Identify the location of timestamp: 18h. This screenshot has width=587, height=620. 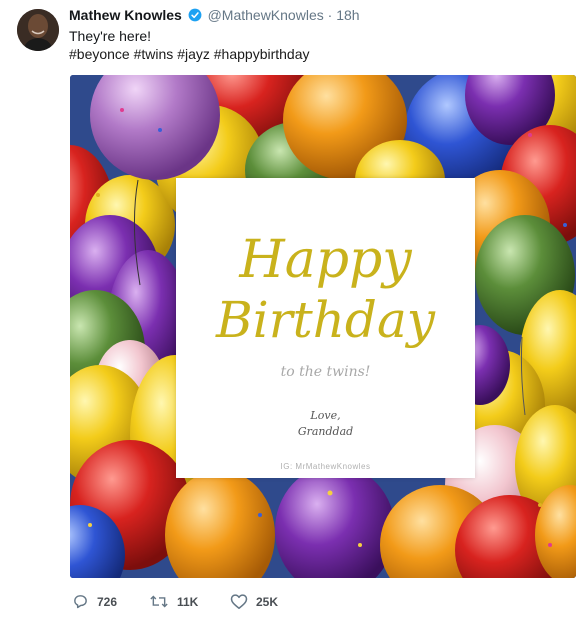
(347, 15).